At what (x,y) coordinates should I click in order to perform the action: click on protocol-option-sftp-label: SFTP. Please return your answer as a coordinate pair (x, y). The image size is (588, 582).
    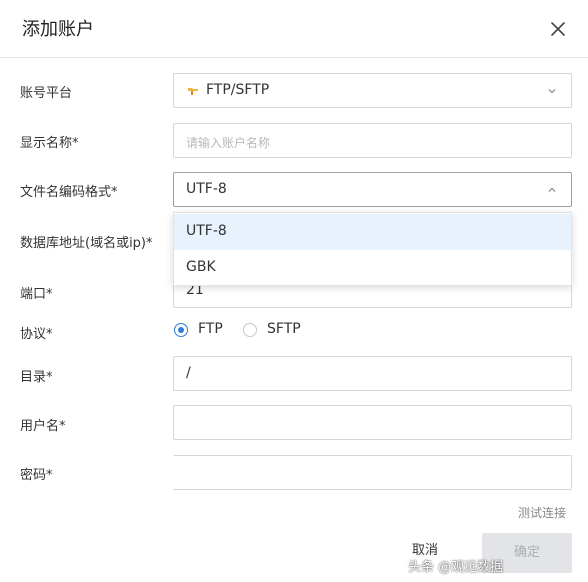
    Looking at the image, I should click on (284, 329).